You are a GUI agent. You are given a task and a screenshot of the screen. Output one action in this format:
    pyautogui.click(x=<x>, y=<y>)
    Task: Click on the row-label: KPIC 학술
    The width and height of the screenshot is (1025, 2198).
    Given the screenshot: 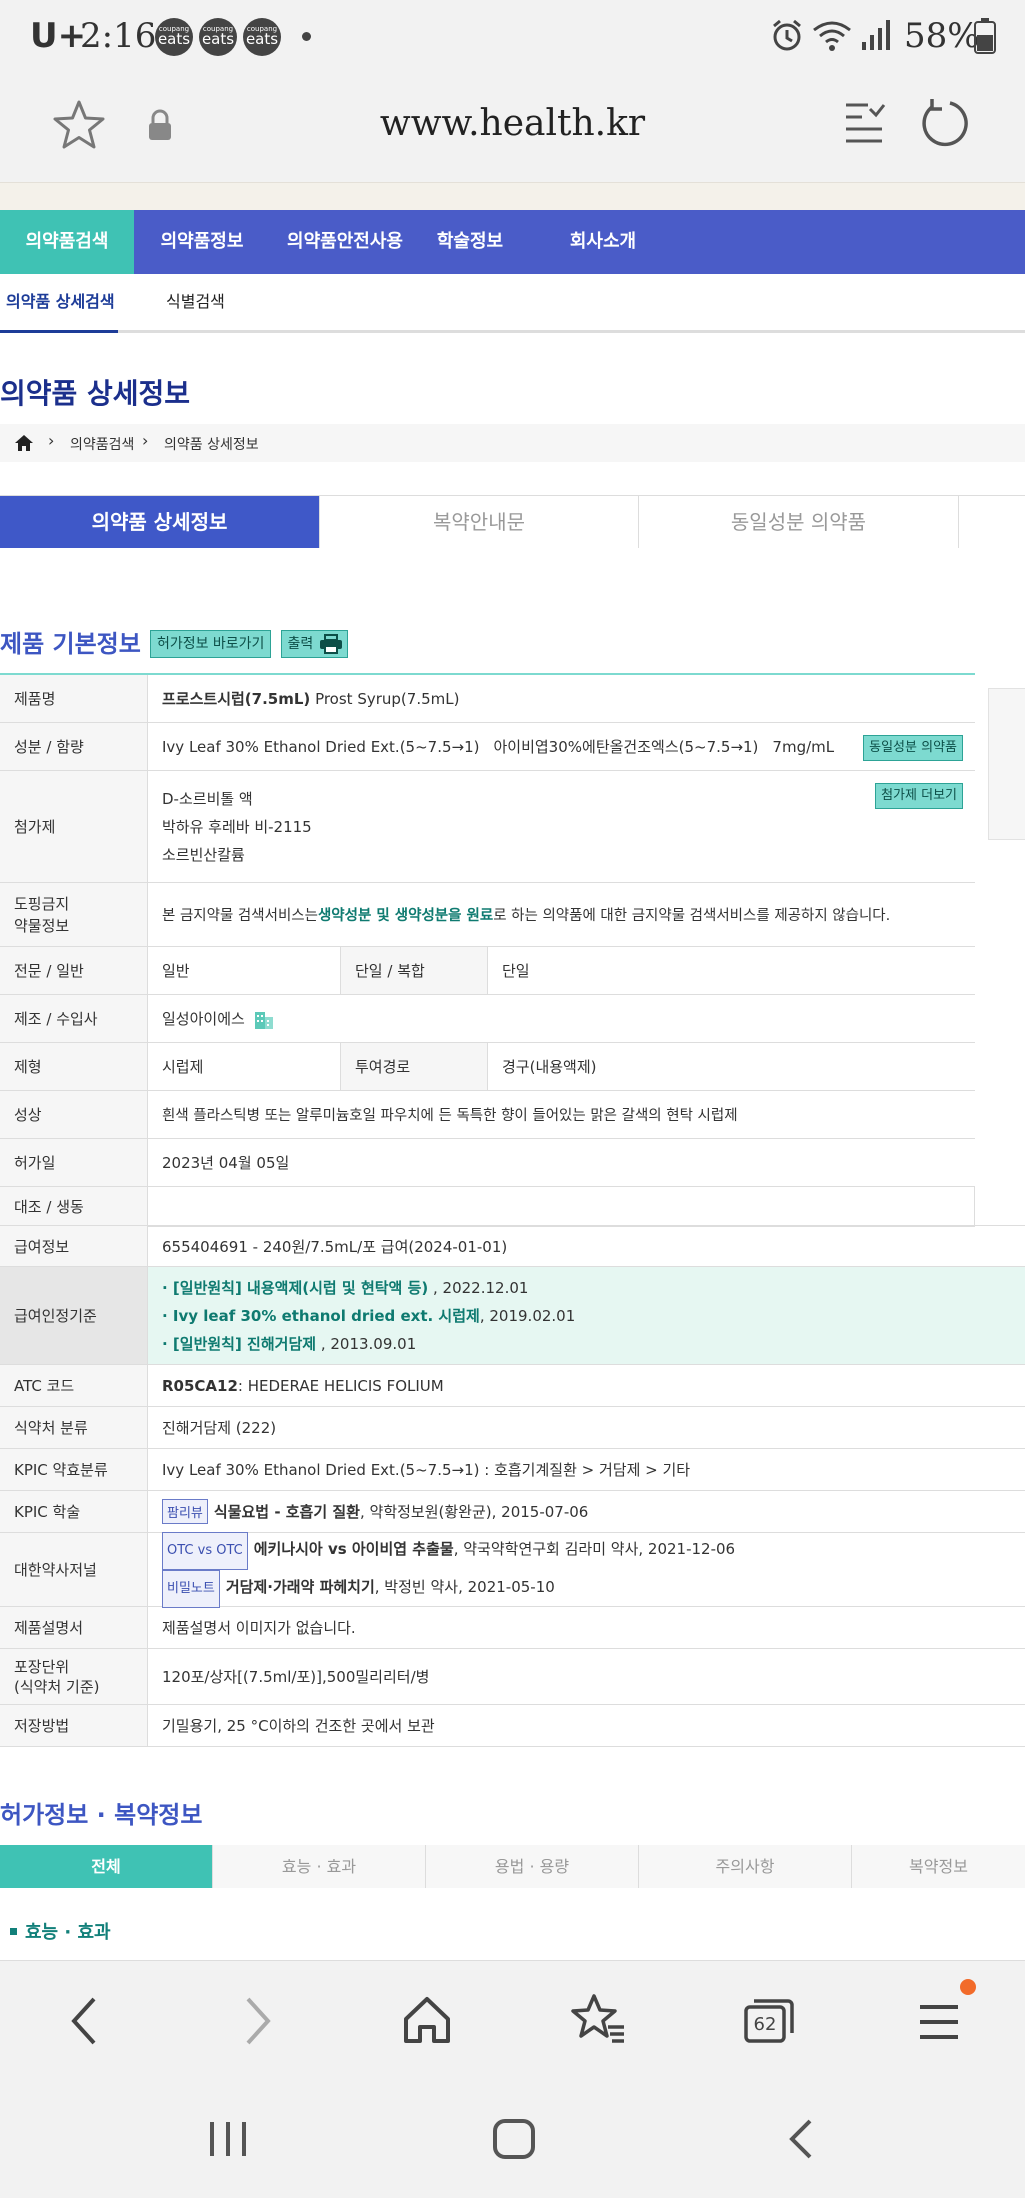 What is the action you would take?
    pyautogui.click(x=74, y=1511)
    